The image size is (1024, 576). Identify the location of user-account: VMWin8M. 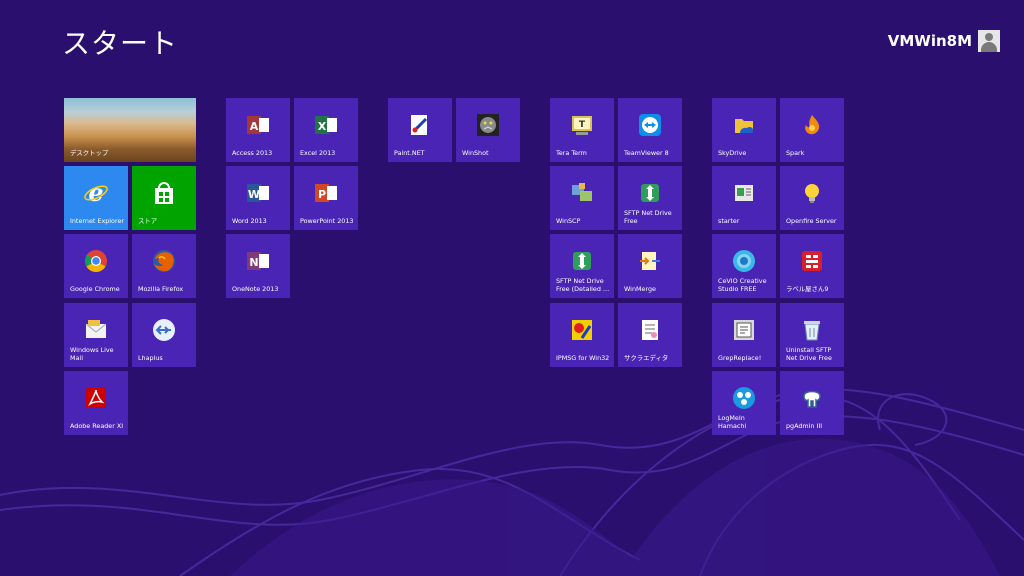
(944, 41).